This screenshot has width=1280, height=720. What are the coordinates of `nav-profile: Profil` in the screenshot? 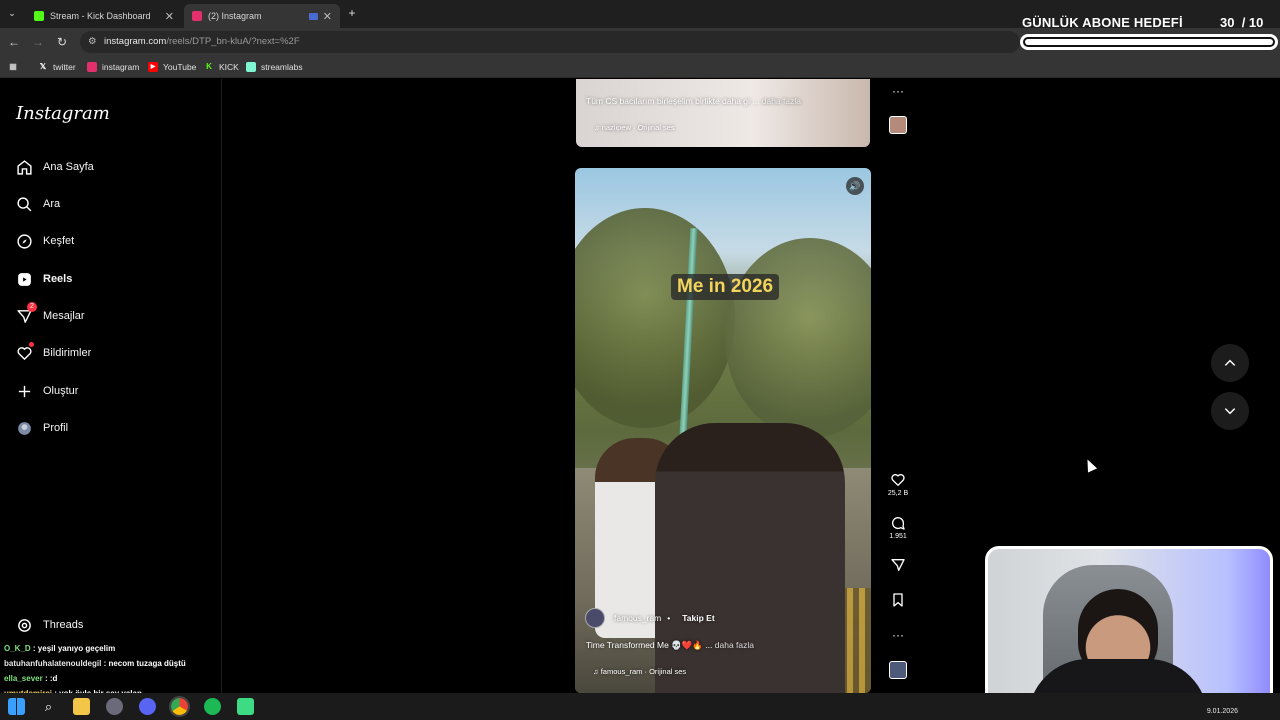 It's located at (42, 428).